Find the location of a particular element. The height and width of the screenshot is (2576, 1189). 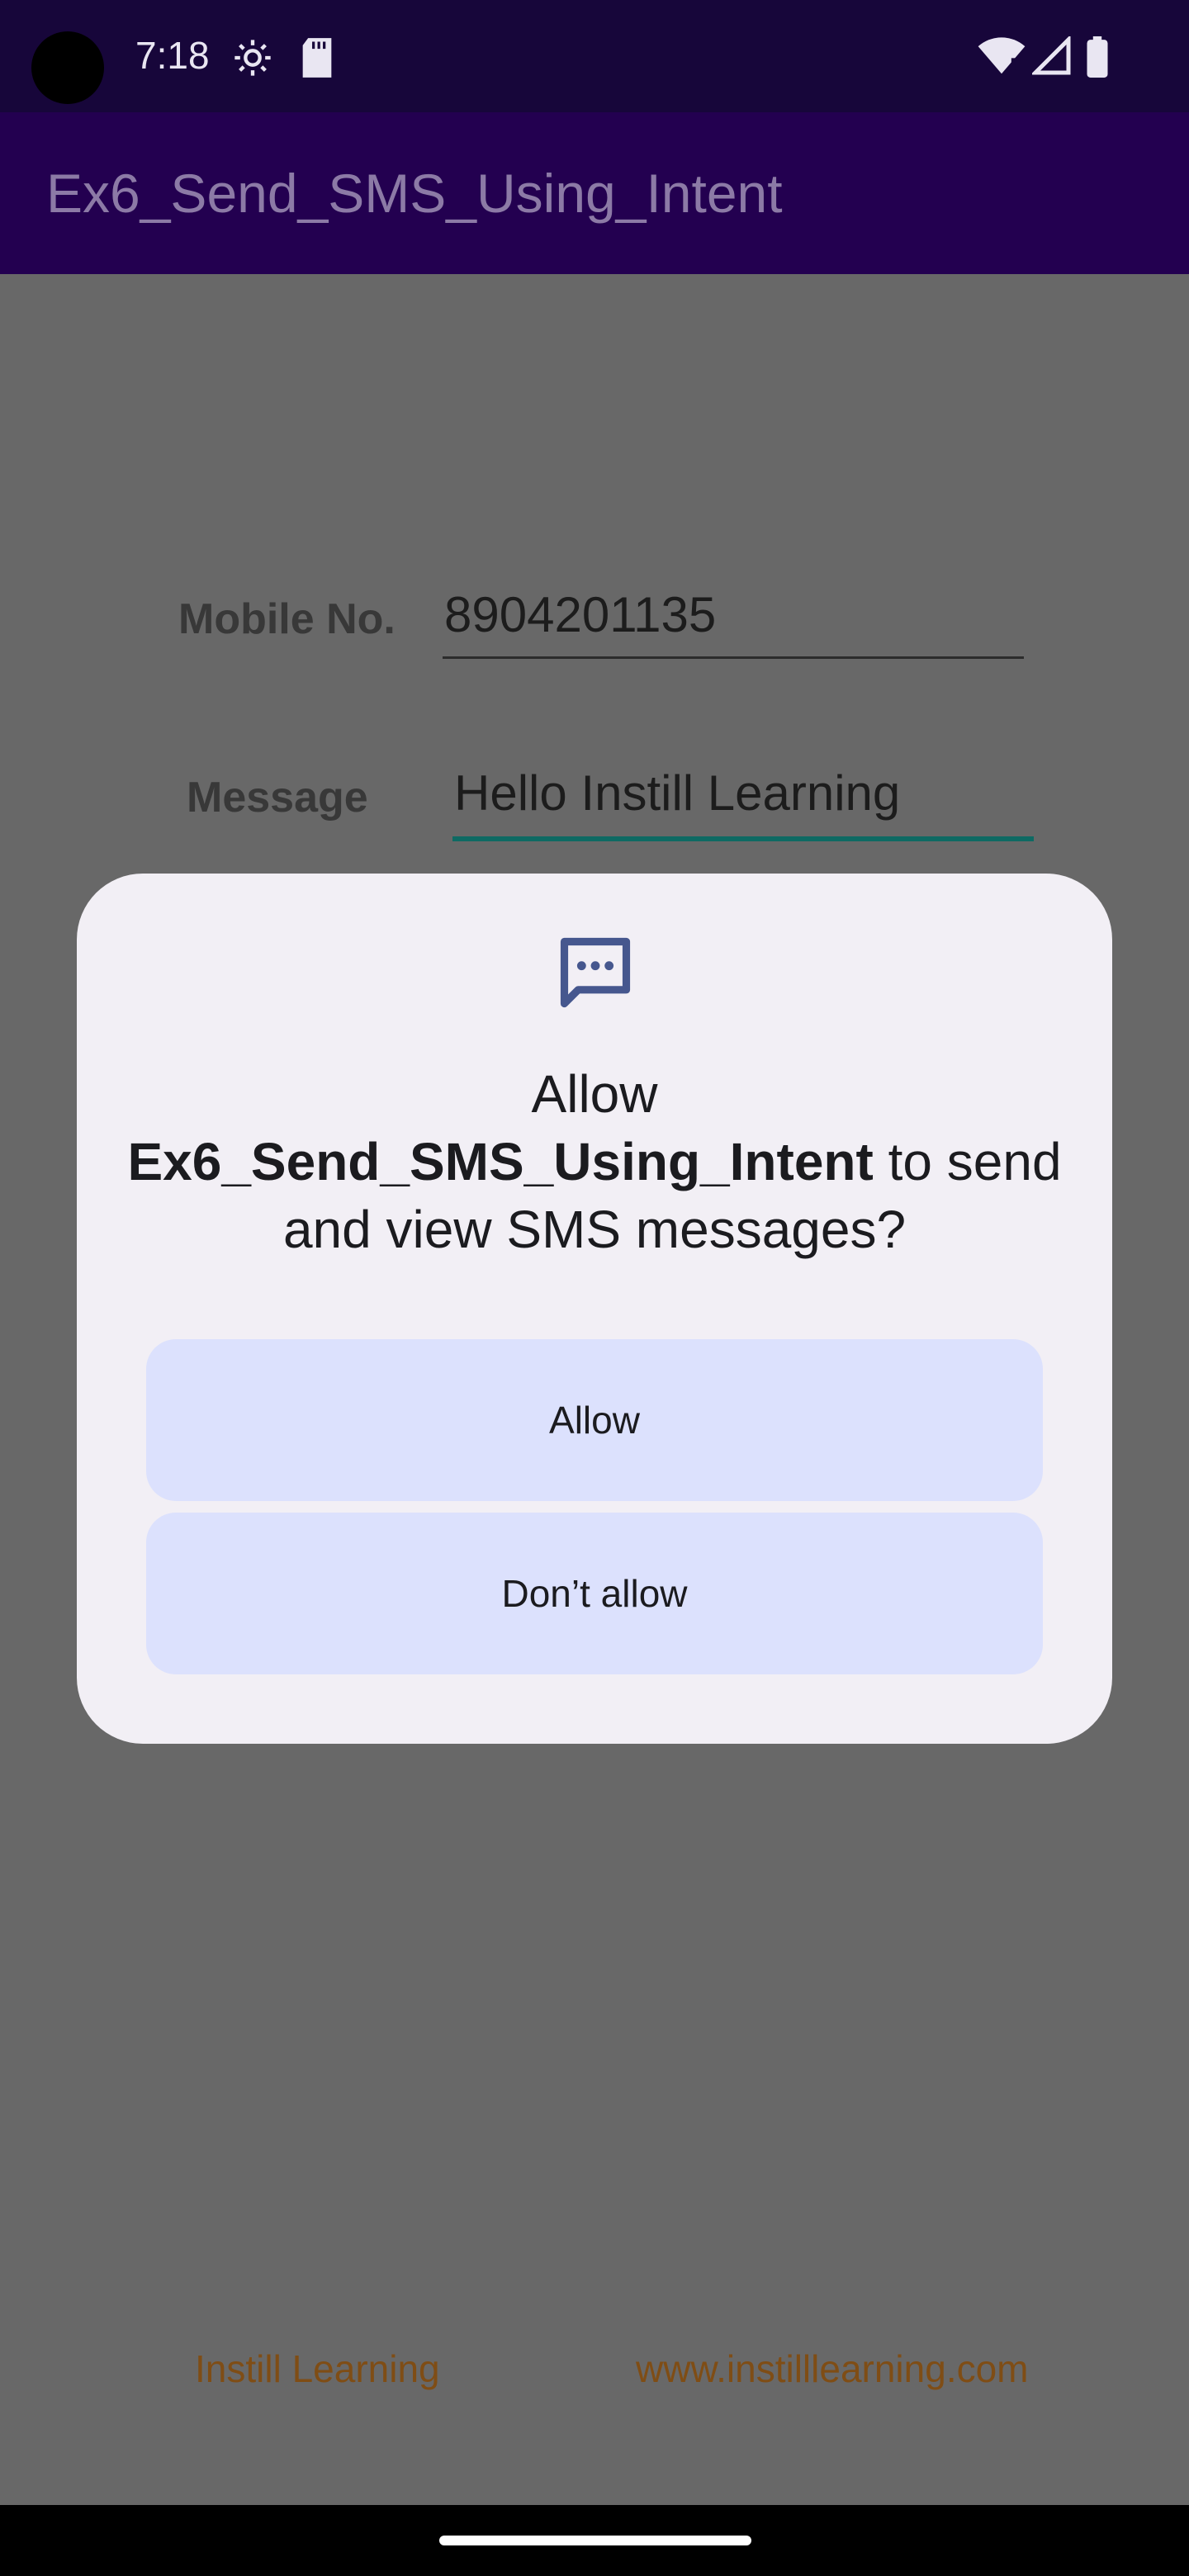

mobile-input-underline is located at coordinates (733, 657).